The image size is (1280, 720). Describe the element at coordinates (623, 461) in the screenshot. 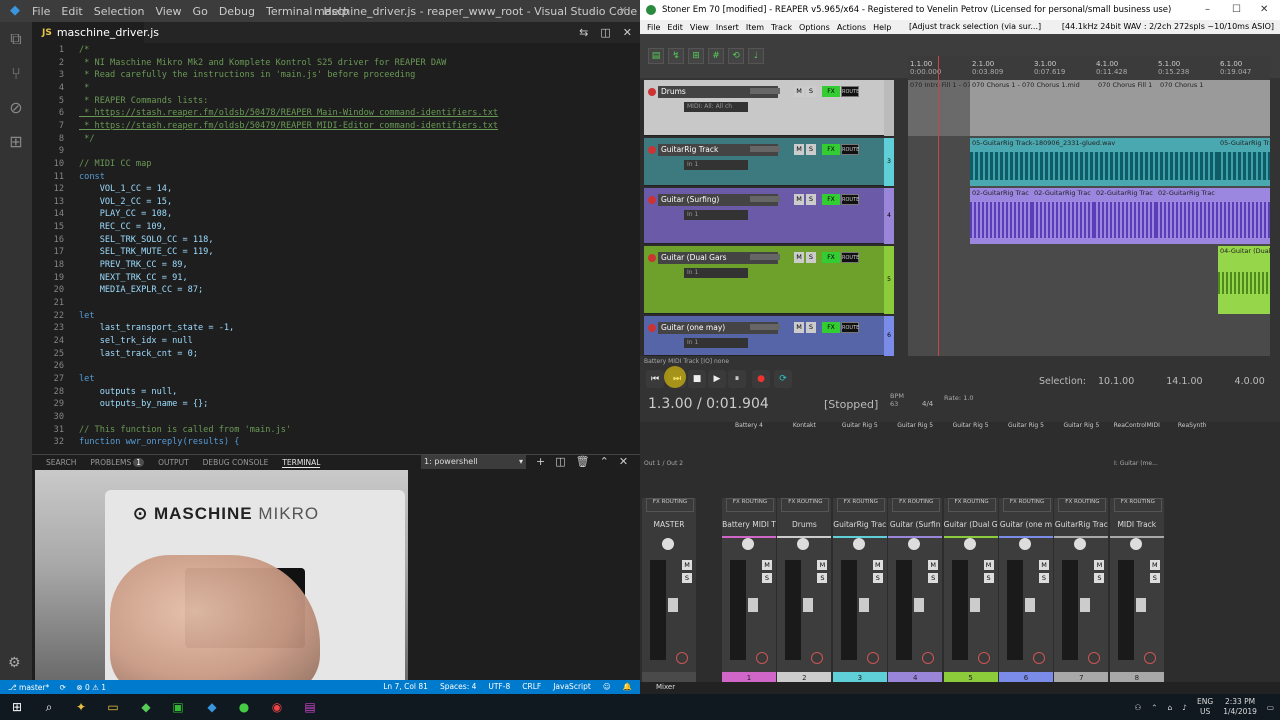

I see `close-panel-icon: ✕` at that location.